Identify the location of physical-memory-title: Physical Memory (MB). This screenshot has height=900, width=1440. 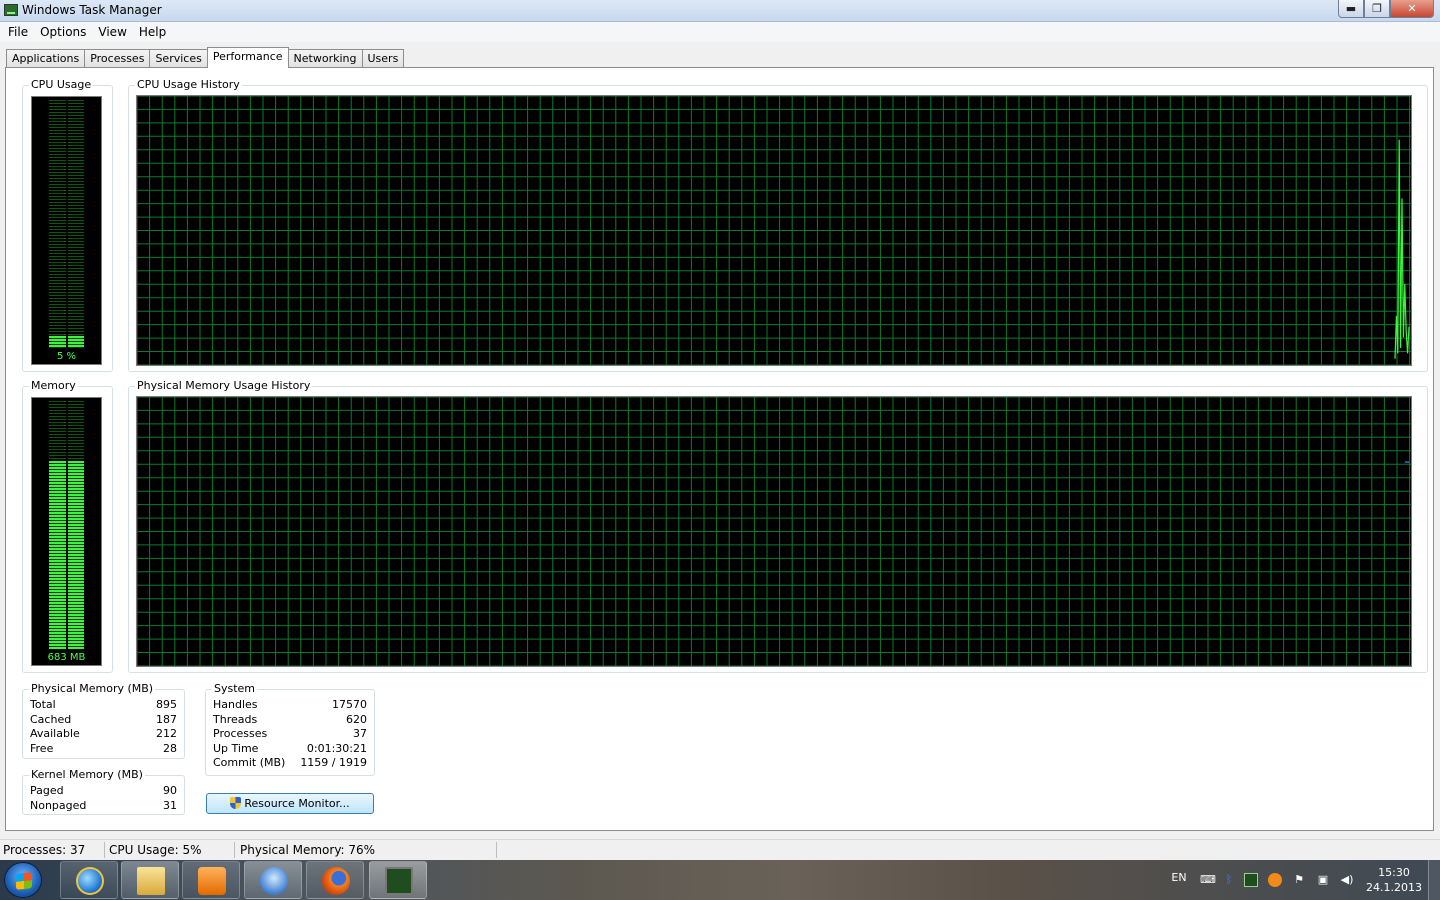
(92, 688).